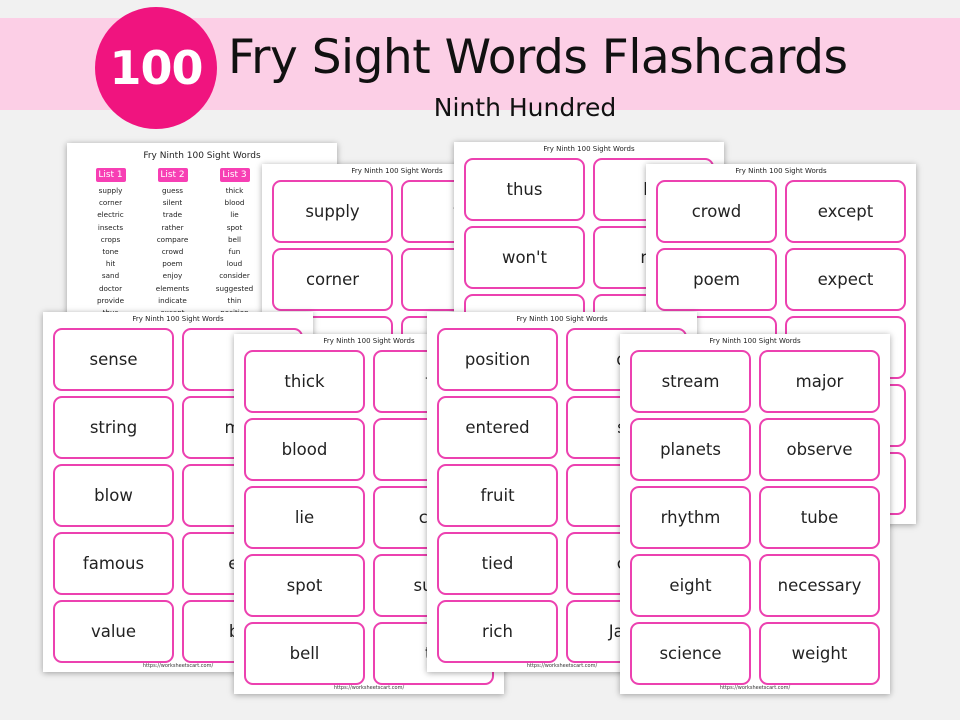 This screenshot has width=960, height=720. What do you see at coordinates (716, 279) in the screenshot?
I see `flashcard: poem` at bounding box center [716, 279].